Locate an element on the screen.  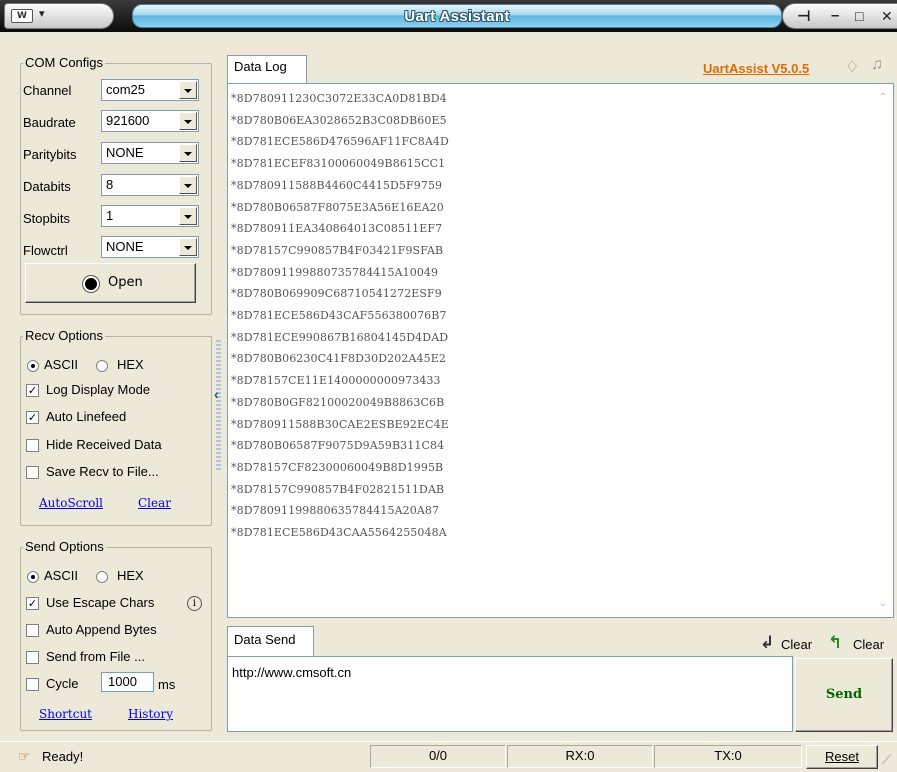
clear-arrow-down-icon: ↲ is located at coordinates (767, 643).